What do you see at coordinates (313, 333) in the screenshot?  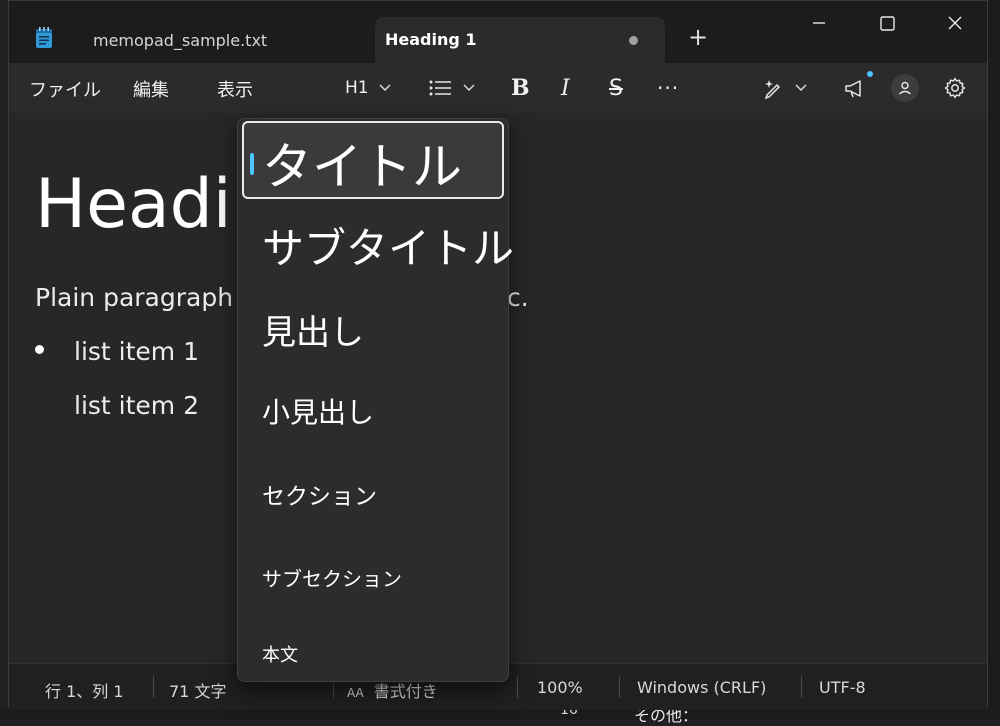 I see `menu-item-label: 見出し` at bounding box center [313, 333].